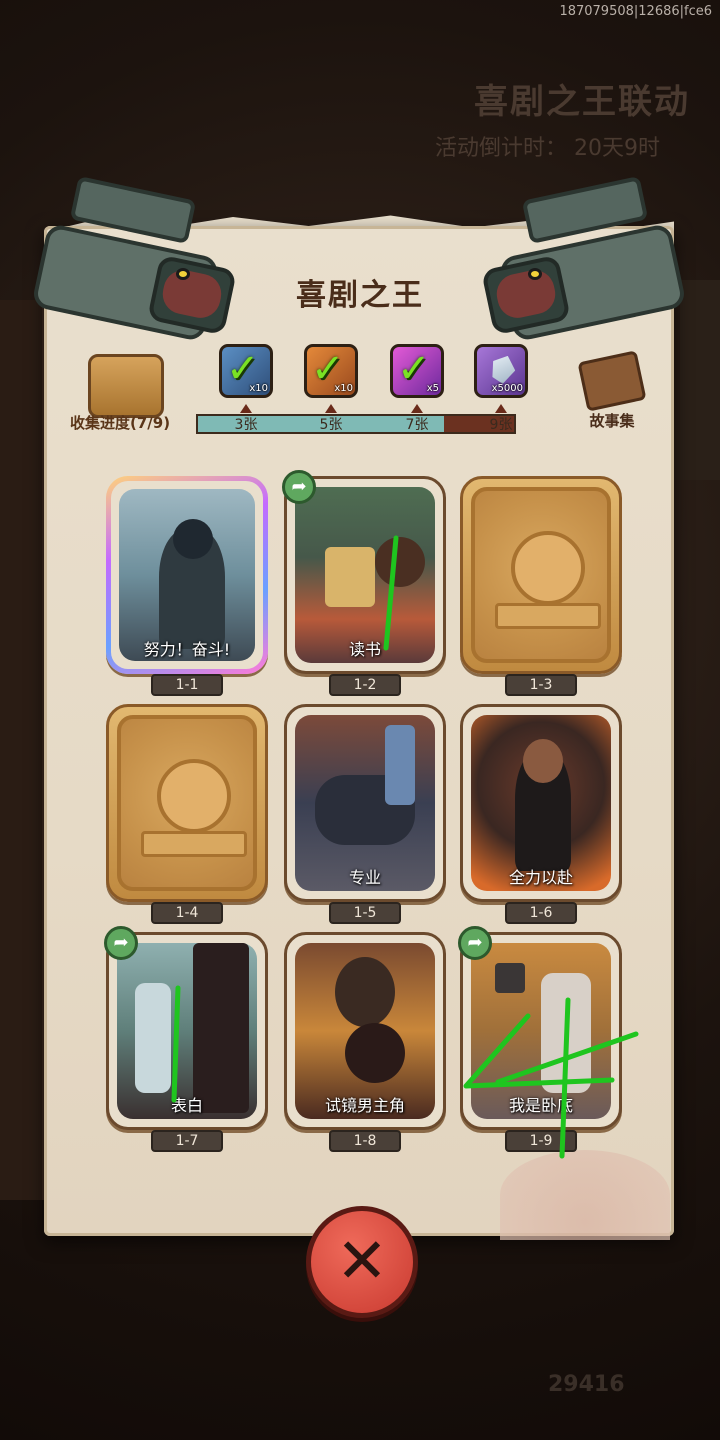  Describe the element at coordinates (417, 425) in the screenshot. I see `progress-tick-label: 7张` at that location.